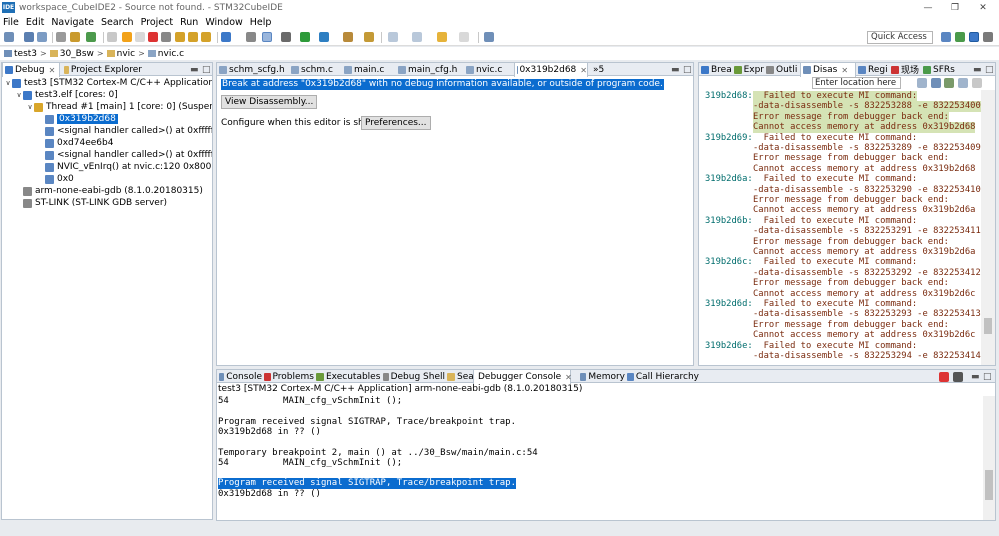  I want to click on disassembly-address: 319b2d68:, so click(729, 96).